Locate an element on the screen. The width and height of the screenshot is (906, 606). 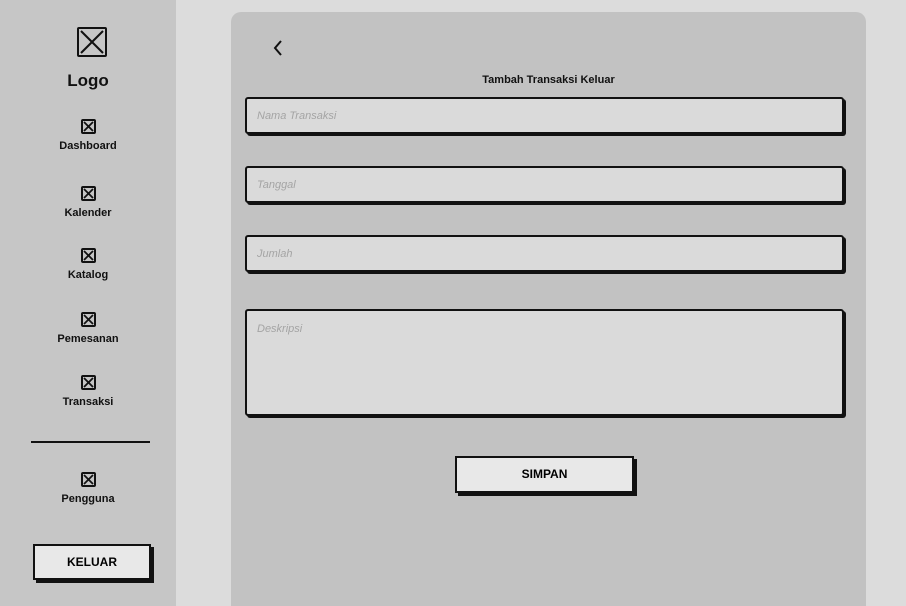
sidebar-item-label: Dashboard is located at coordinates (88, 146).